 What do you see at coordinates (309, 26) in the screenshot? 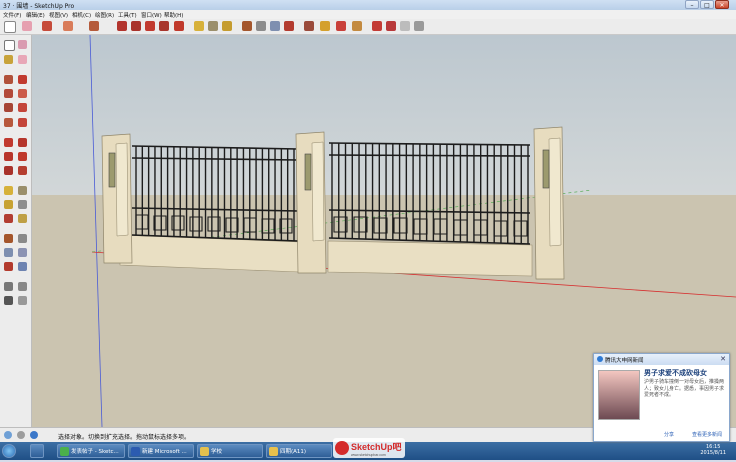
I see `warehouse-icon` at bounding box center [309, 26].